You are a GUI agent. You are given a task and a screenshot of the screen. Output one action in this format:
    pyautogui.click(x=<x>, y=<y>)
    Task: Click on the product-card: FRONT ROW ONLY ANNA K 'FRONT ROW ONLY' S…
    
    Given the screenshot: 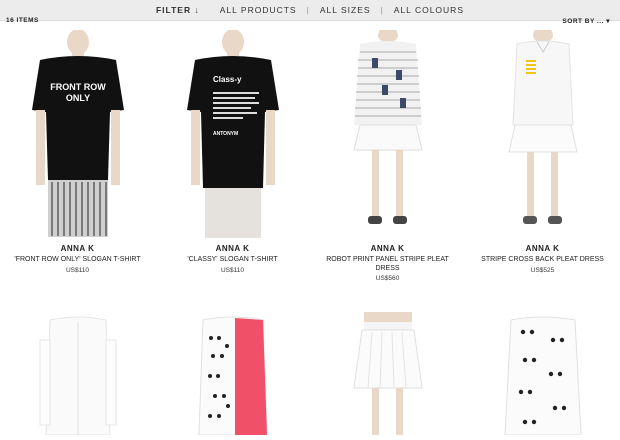 What is the action you would take?
    pyautogui.click(x=77, y=151)
    